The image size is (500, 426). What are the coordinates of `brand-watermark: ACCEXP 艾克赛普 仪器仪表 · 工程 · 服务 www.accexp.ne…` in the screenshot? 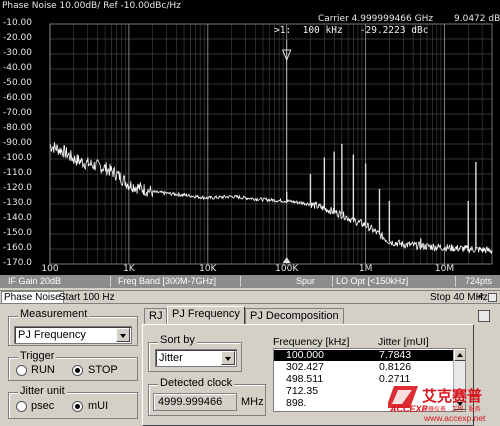 It's located at (443, 405).